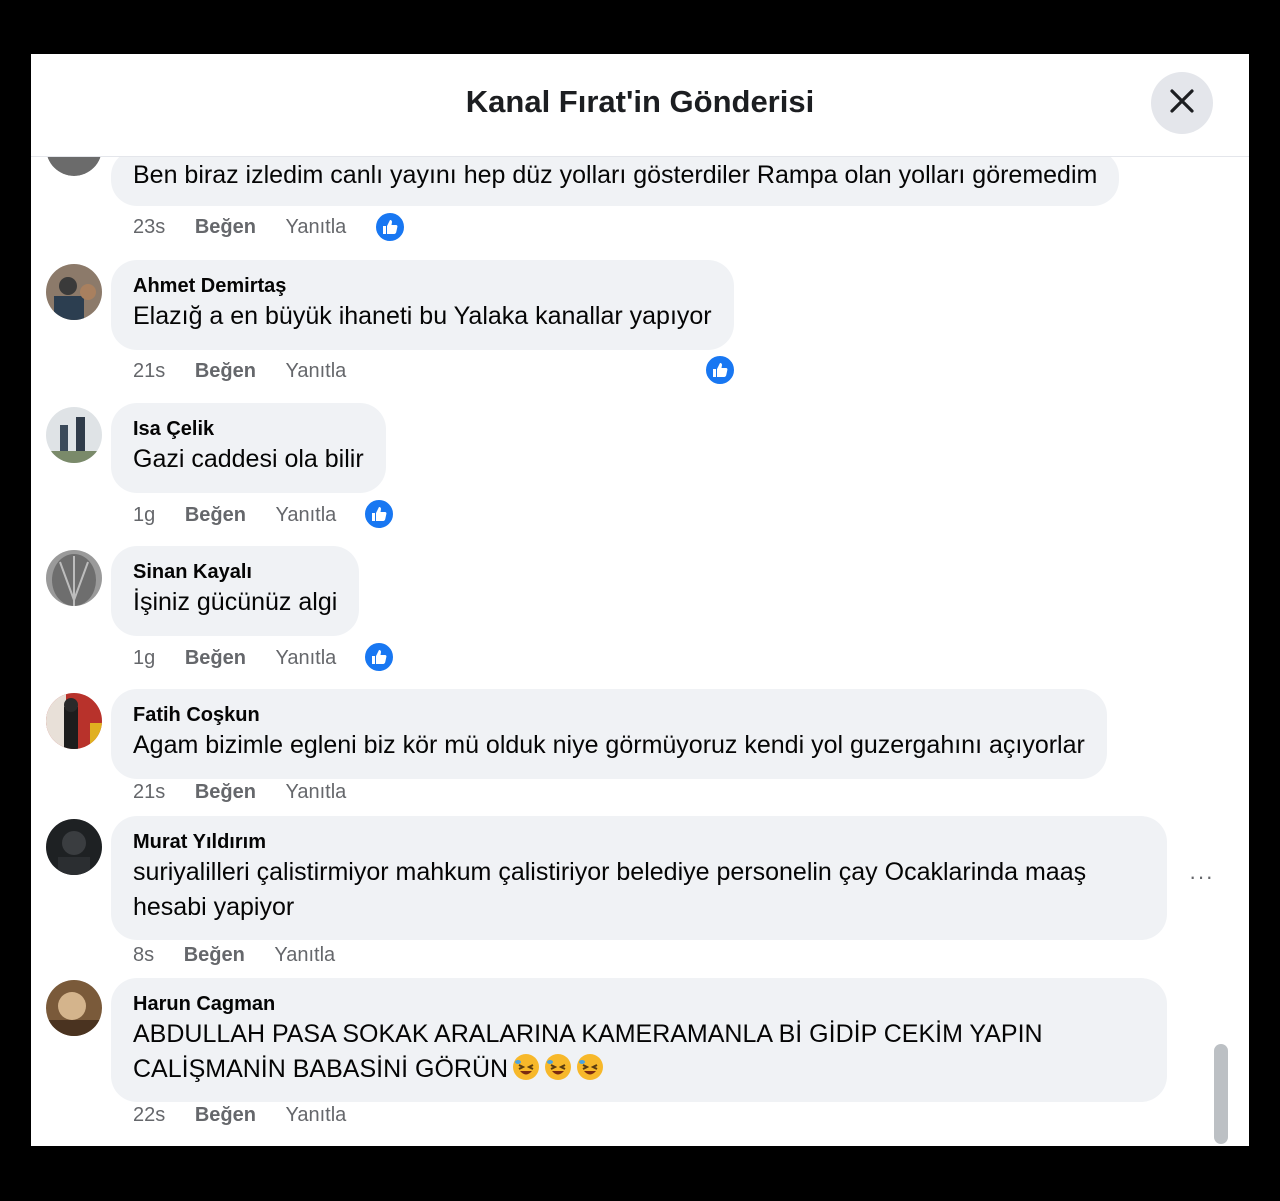 The image size is (1280, 1201). Describe the element at coordinates (321, 1069) in the screenshot. I see `comment-text-line-2: CALİŞMANİN BABASİNİ GÖRÜN` at that location.